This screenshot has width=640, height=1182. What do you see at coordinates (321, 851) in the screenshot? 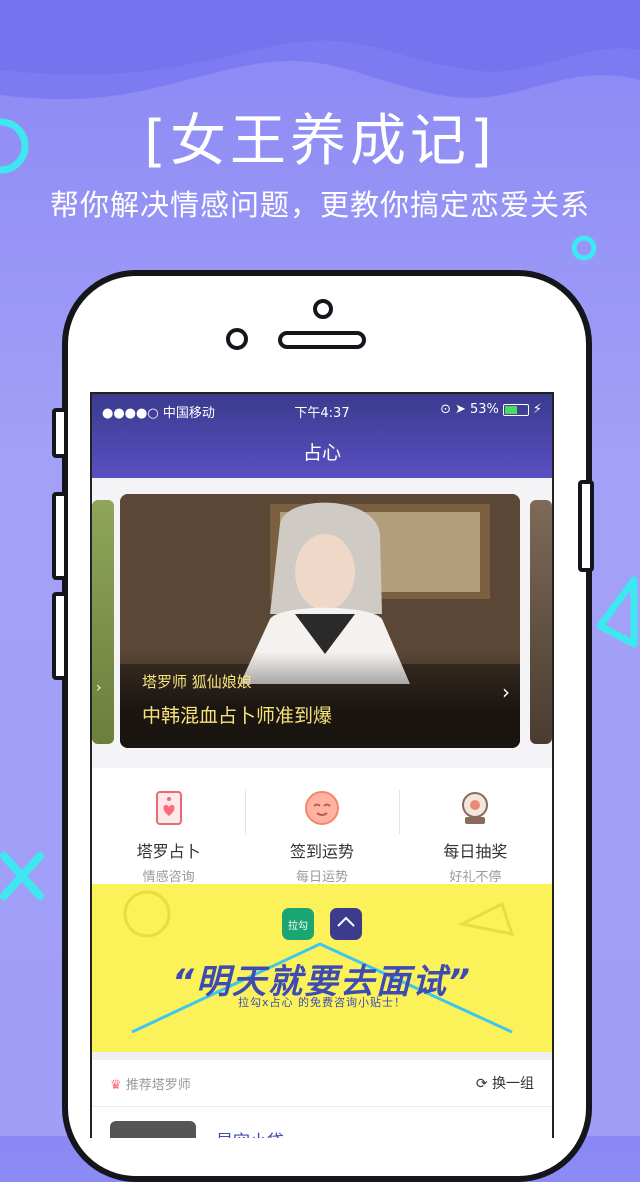
I see `feature-checkin-title: 签到运势` at bounding box center [321, 851].